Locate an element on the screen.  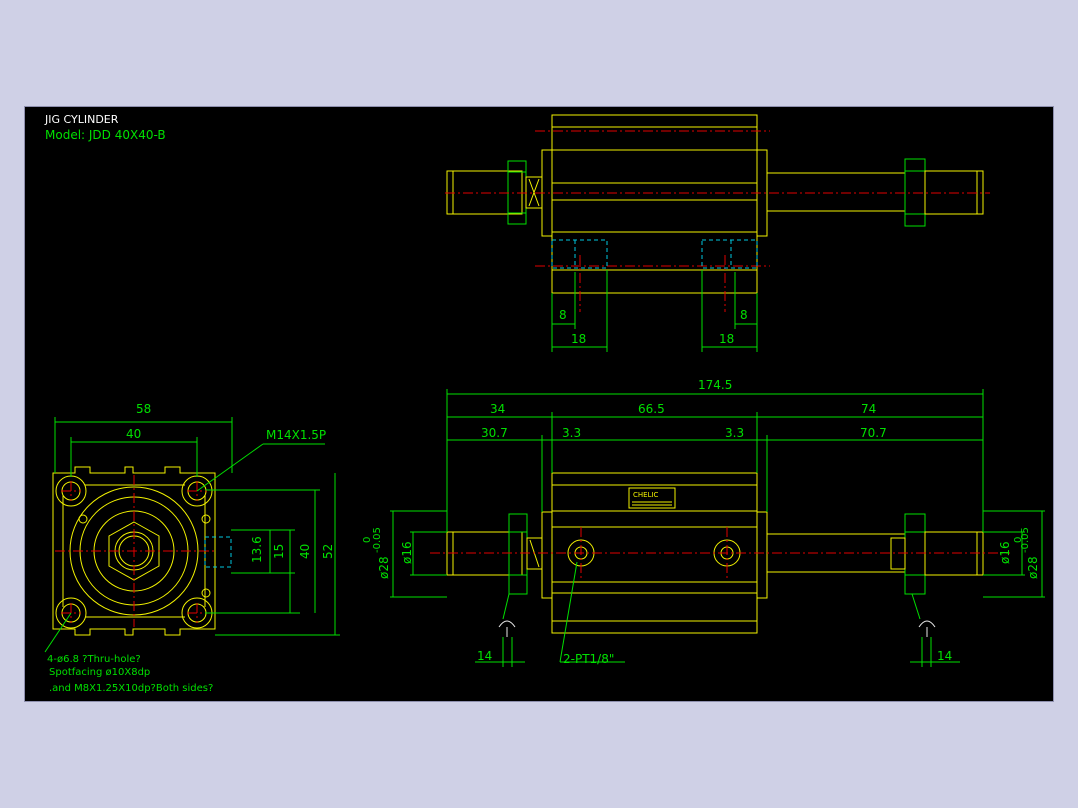
top-view is located at coordinates (717, 233).